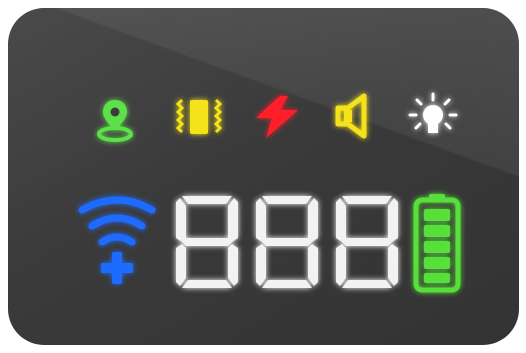  Describe the element at coordinates (433, 117) in the screenshot. I see `light-bulb-icon` at that location.